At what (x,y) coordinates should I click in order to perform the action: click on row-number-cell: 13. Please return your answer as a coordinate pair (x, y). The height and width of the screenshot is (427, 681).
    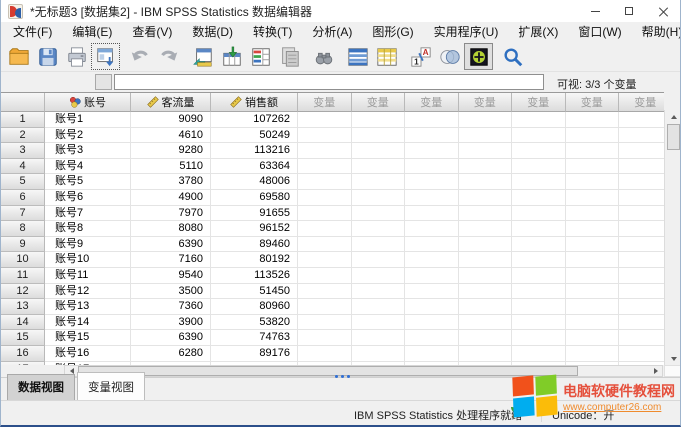
    Looking at the image, I should click on (23, 307).